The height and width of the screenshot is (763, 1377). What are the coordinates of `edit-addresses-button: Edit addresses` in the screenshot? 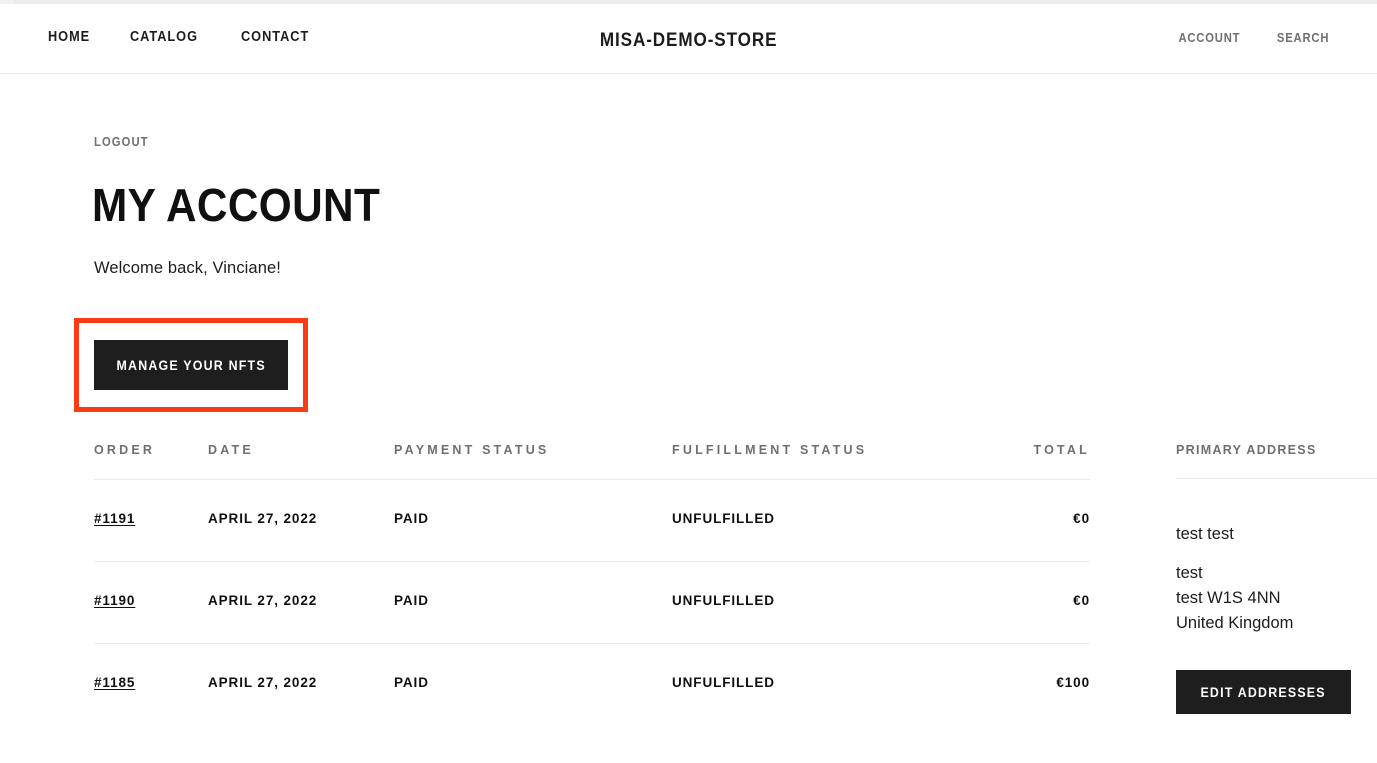 It's located at (1263, 692).